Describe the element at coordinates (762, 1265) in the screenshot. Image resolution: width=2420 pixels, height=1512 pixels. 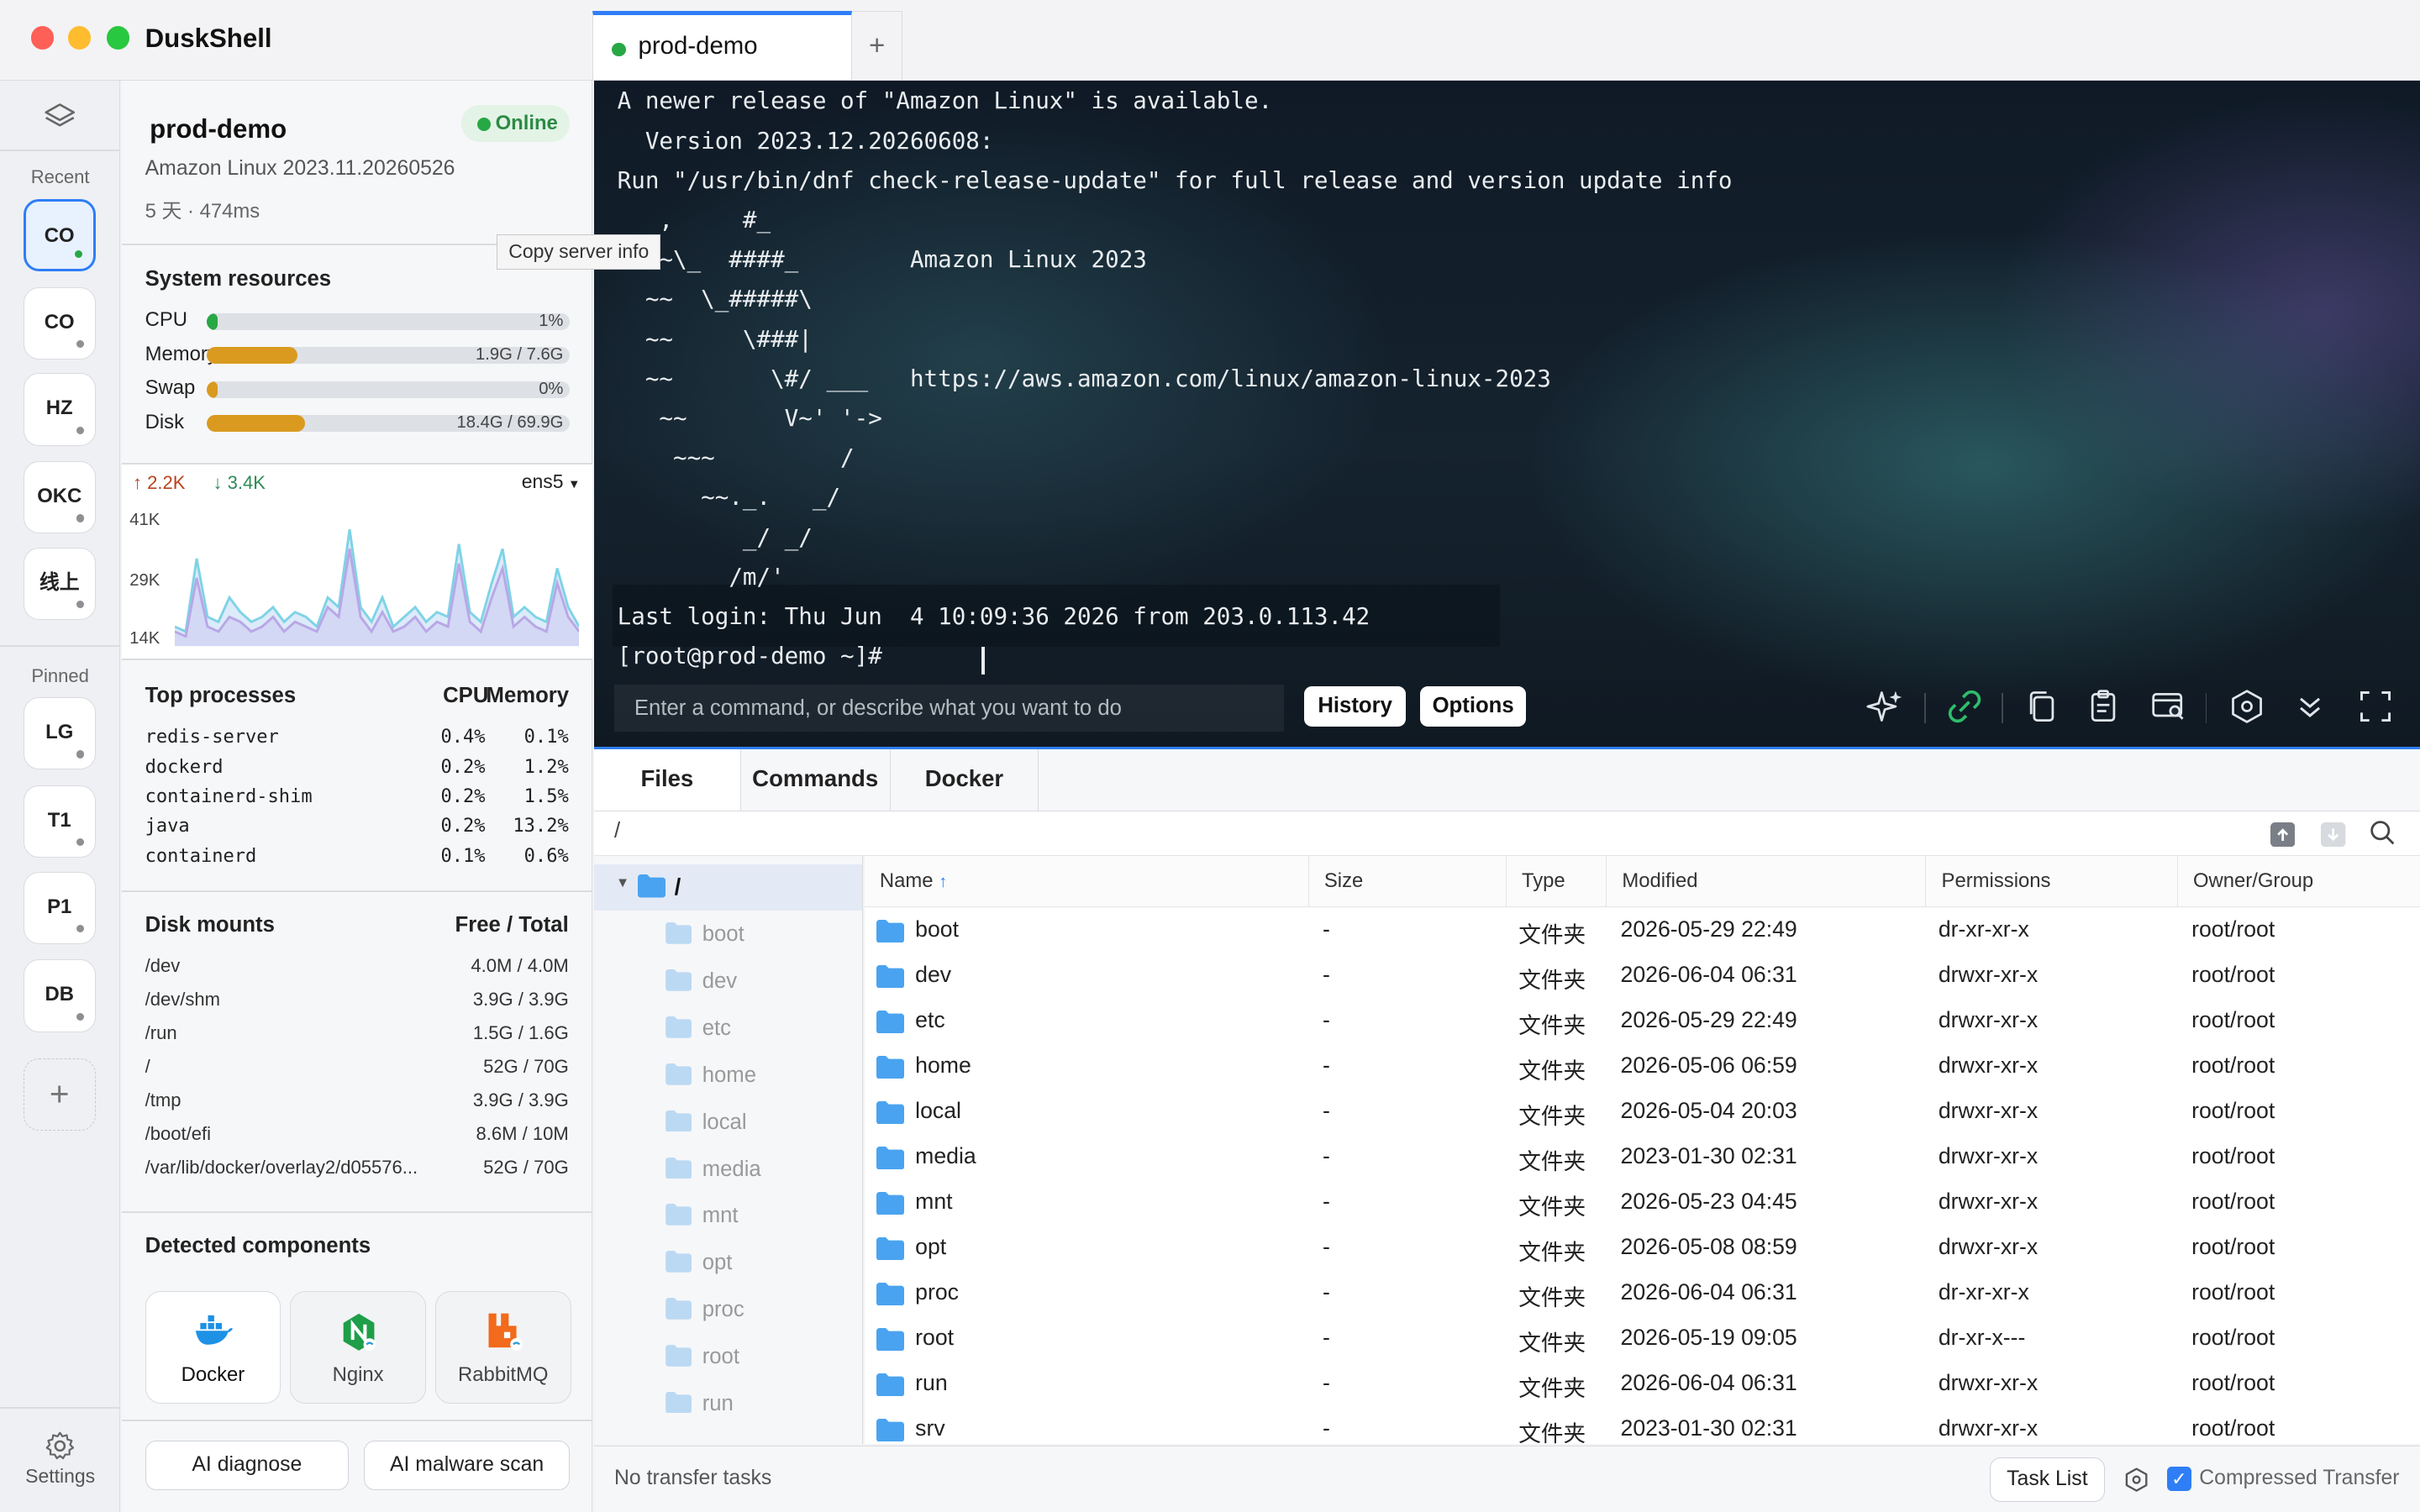
I see `tree-item-opt: opt` at that location.